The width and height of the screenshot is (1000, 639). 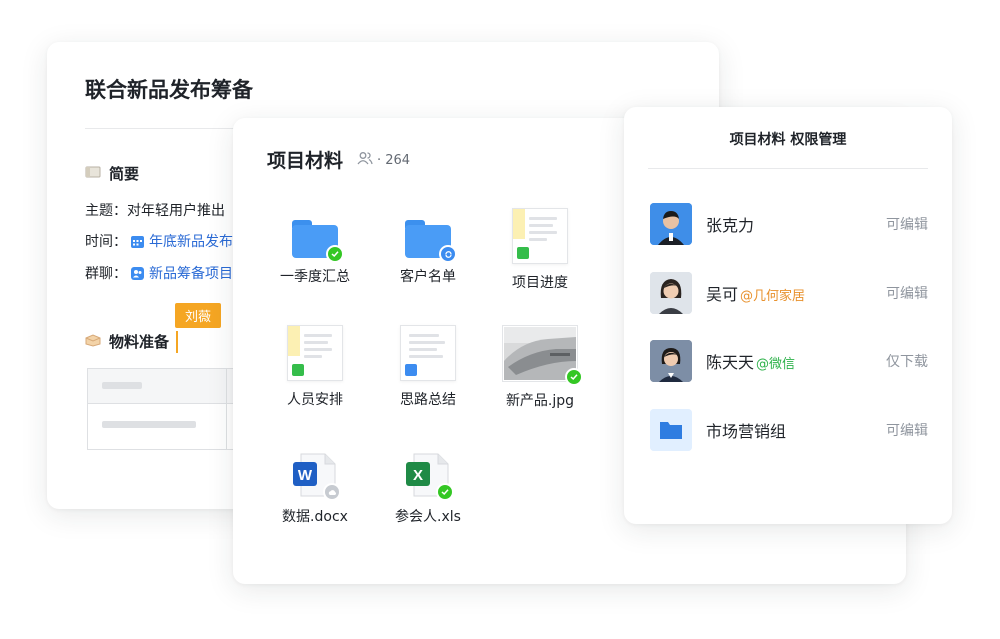 I want to click on file-item: 思路总结, so click(x=428, y=367).